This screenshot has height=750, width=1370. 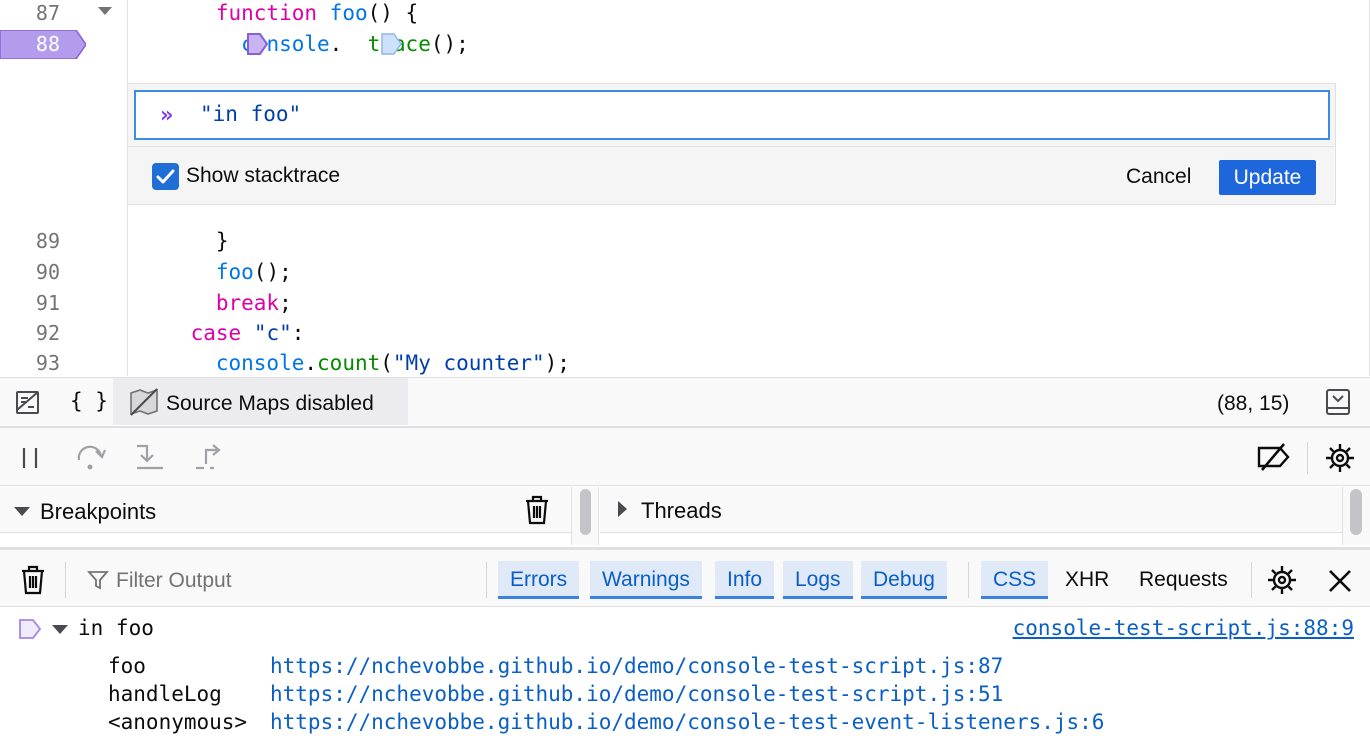 What do you see at coordinates (91, 457) in the screenshot?
I see `step-over-icon` at bounding box center [91, 457].